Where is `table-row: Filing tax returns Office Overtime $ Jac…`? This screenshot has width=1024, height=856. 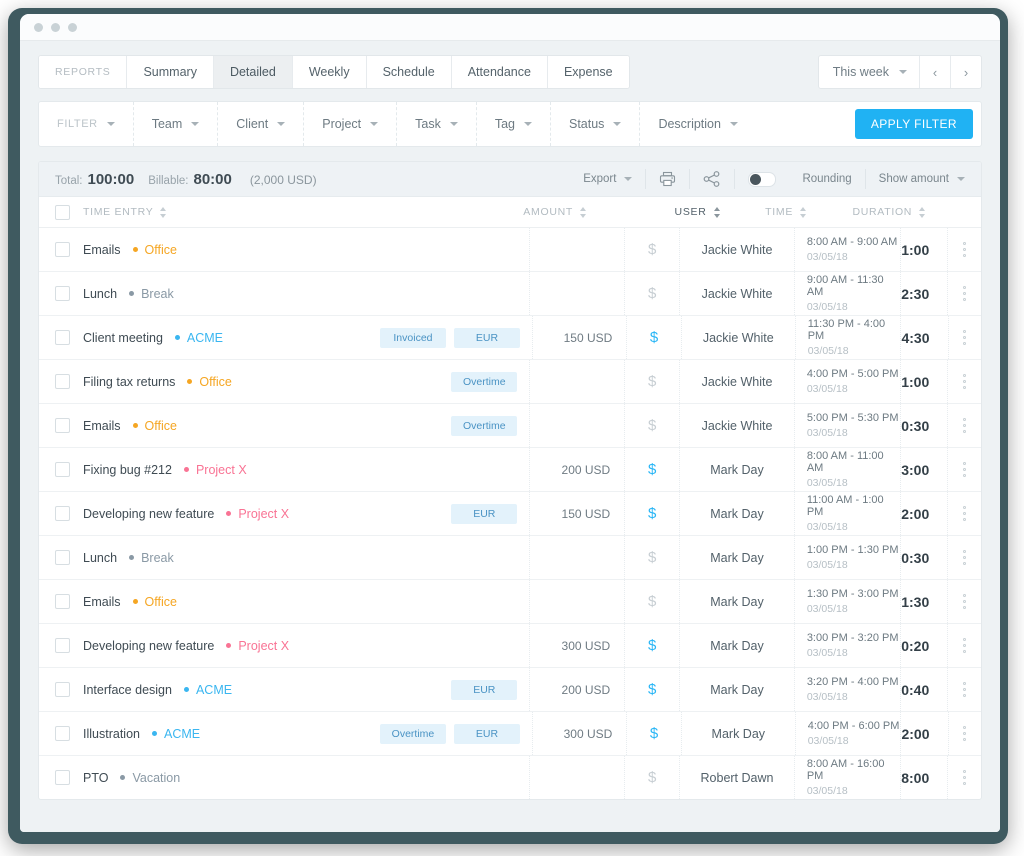
table-row: Filing tax returns Office Overtime $ Jac… is located at coordinates (510, 382).